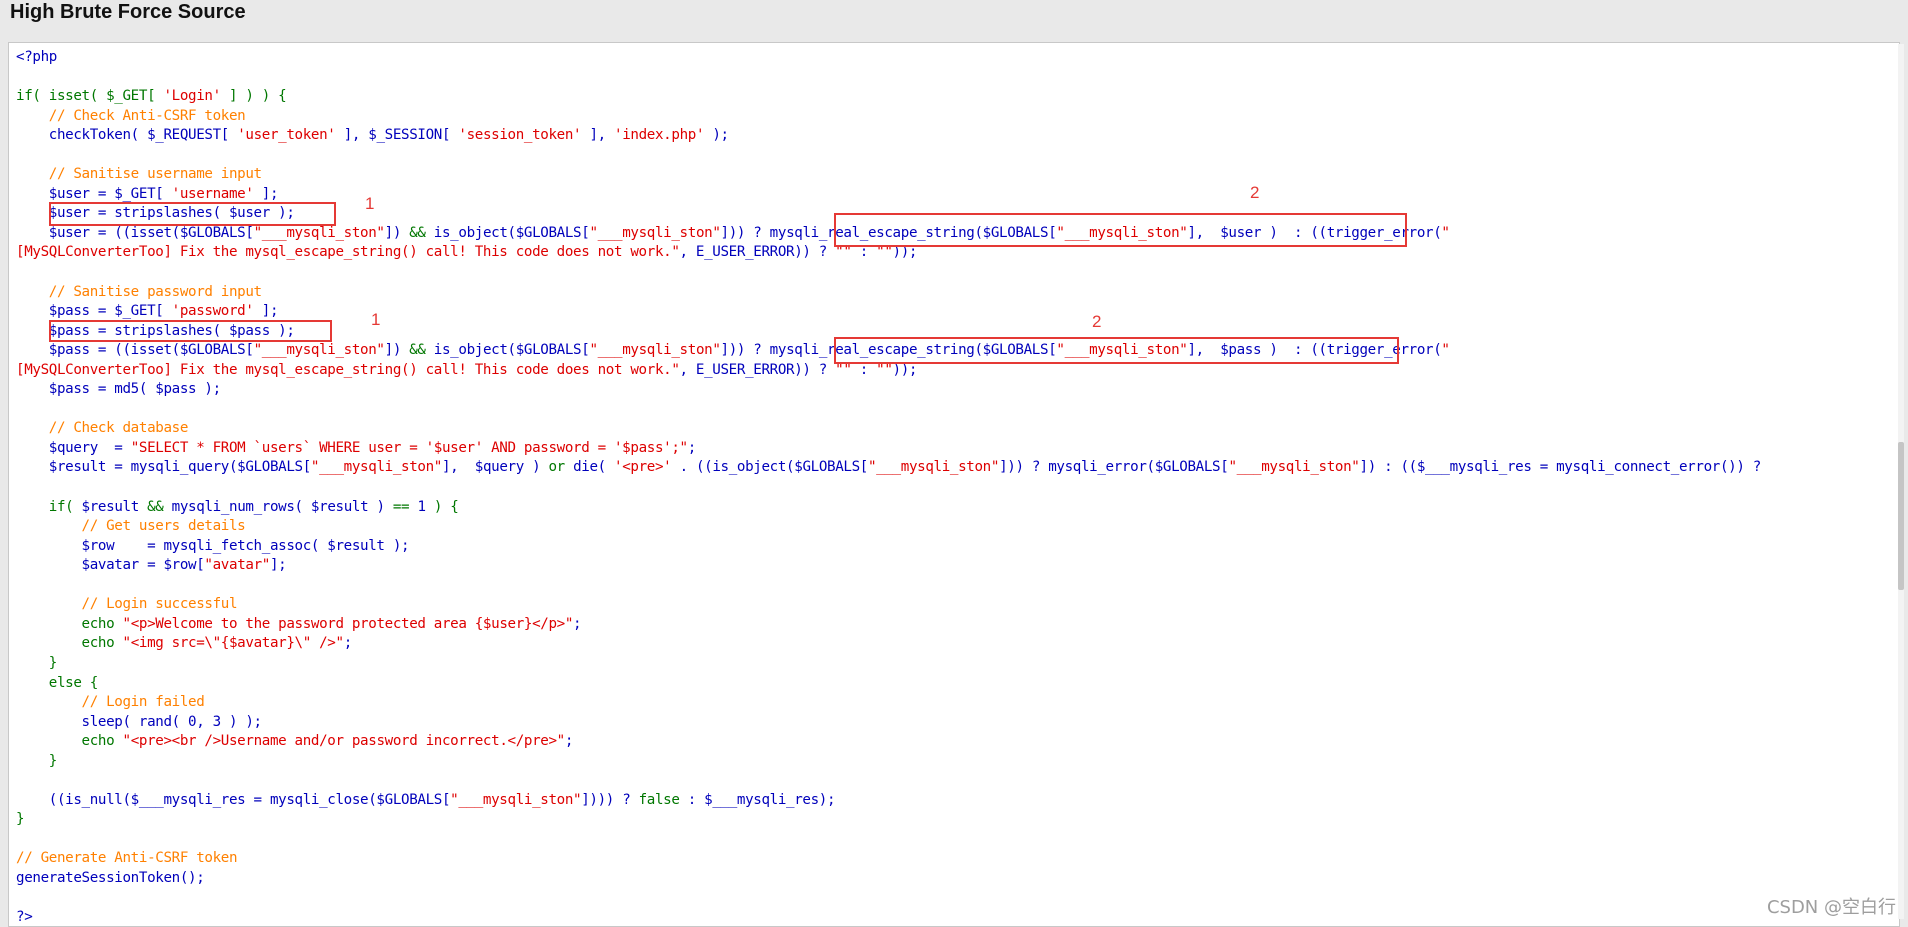 This screenshot has height=927, width=1908. I want to click on code-token: ]))) ?, so click(610, 799).